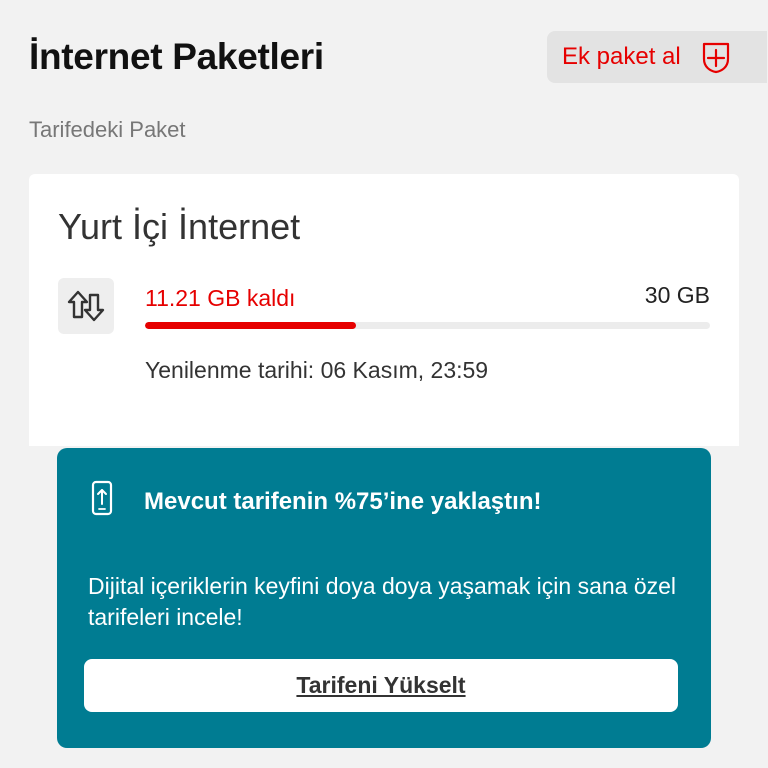  Describe the element at coordinates (716, 57) in the screenshot. I see `plus-circle-icon` at that location.